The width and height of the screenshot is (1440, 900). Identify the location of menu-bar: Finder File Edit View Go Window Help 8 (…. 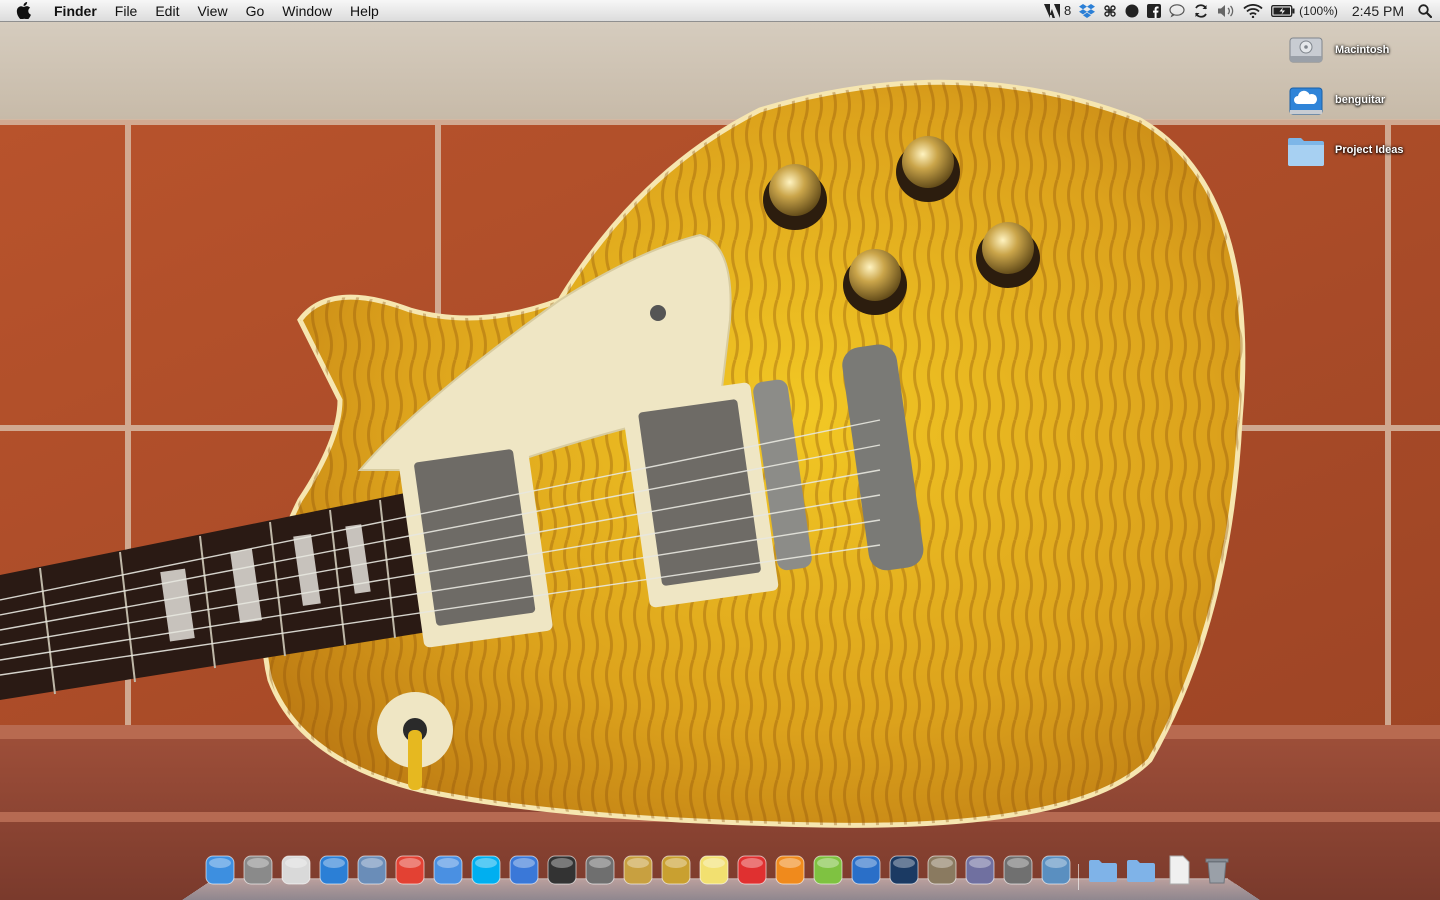
(720, 11).